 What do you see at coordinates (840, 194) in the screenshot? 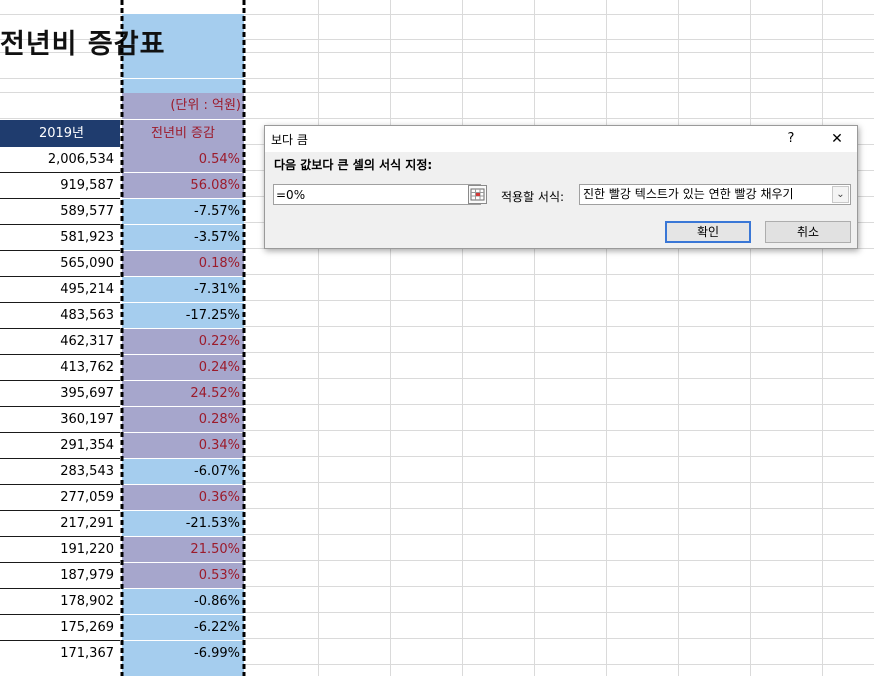
I see `chevron-down-icon: ⌄` at bounding box center [840, 194].